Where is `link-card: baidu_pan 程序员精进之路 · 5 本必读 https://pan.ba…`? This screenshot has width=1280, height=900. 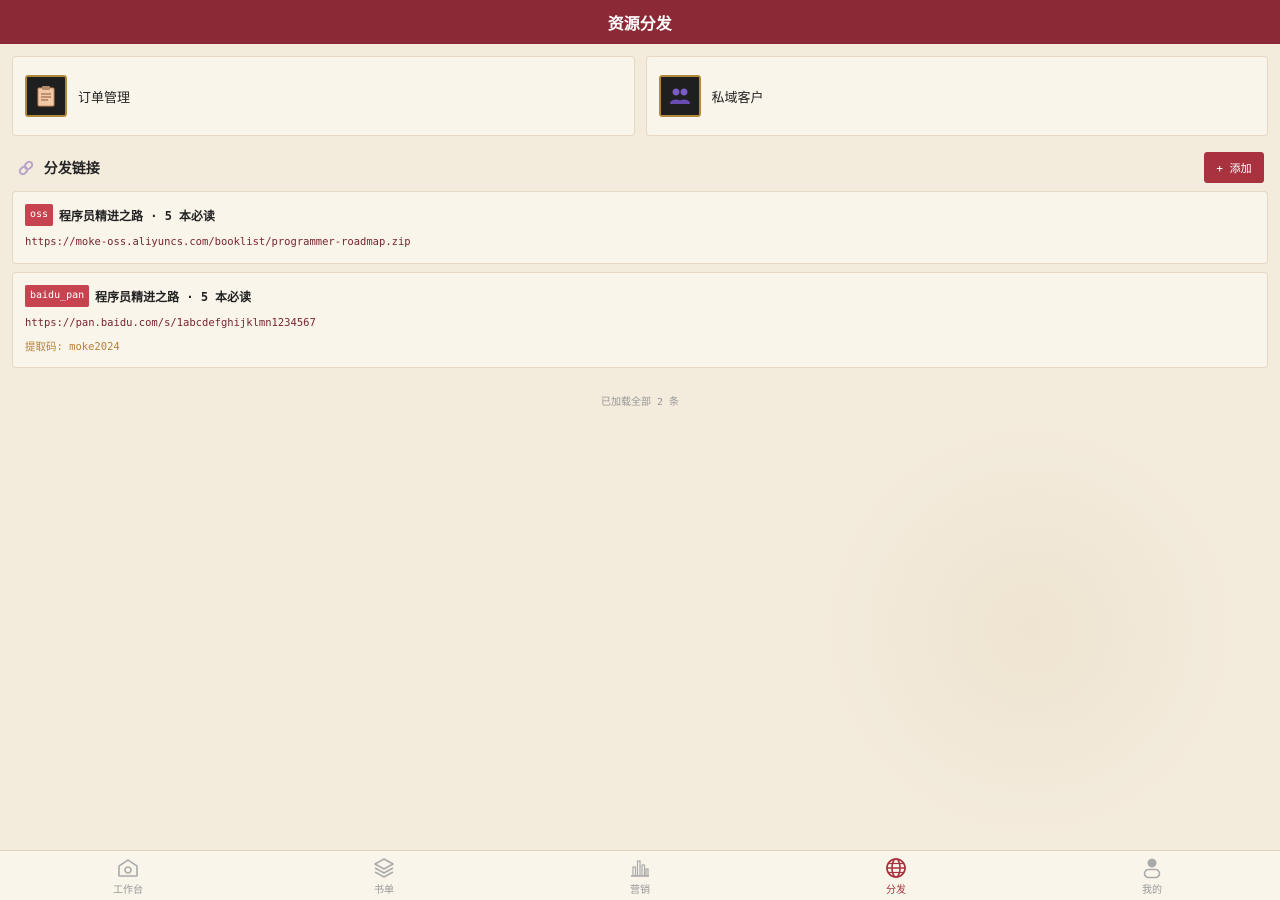
link-card: baidu_pan 程序员精进之路 · 5 本必读 https://pan.ba… is located at coordinates (640, 320).